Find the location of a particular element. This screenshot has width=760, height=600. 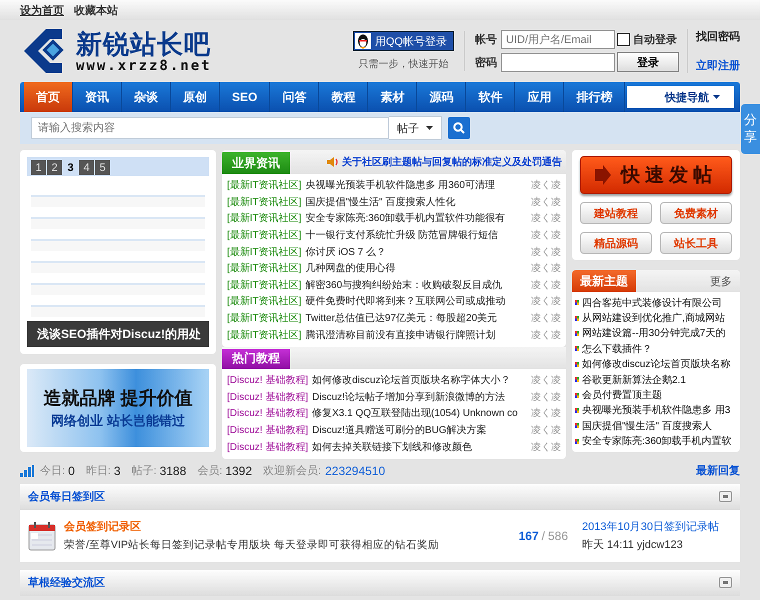

latest-topic-link: 央视曝光预装手机软件隐患多 用3 is located at coordinates (656, 410).